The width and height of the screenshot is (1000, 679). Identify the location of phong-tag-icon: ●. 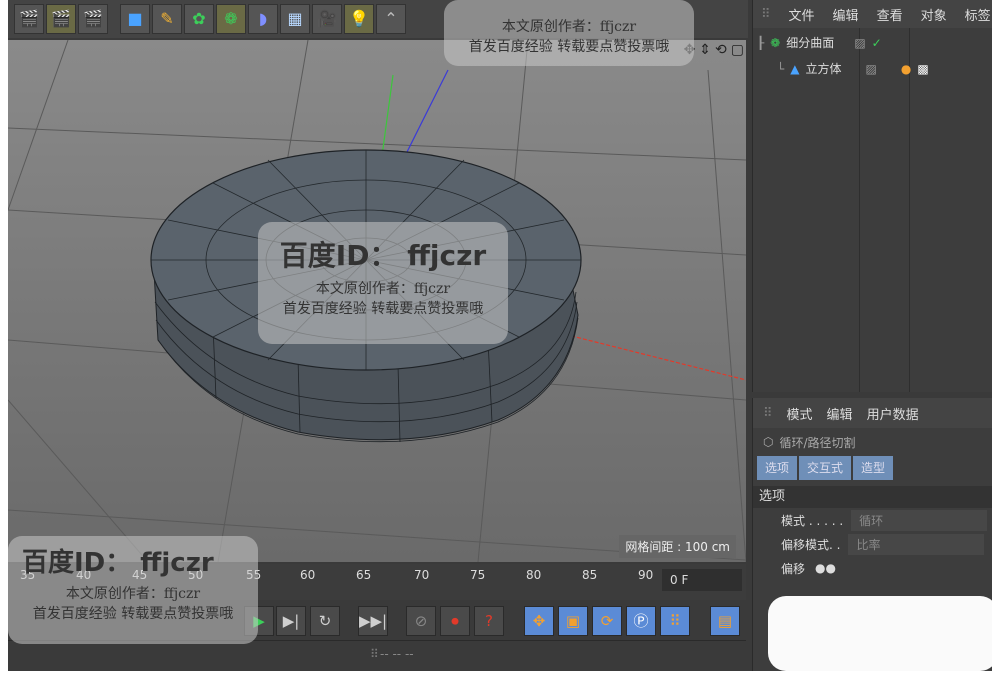
(906, 69).